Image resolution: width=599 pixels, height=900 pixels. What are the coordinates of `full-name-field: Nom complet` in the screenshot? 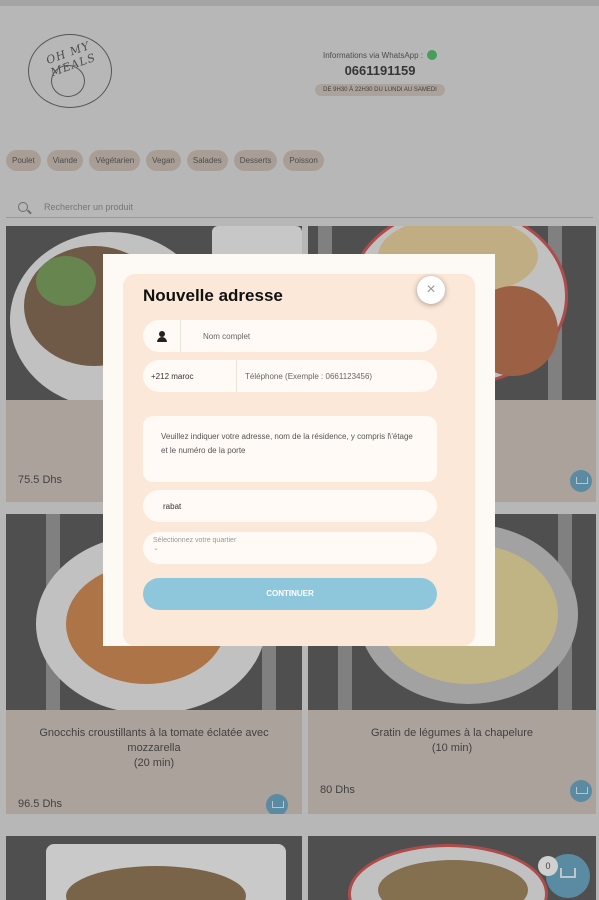 It's located at (290, 336).